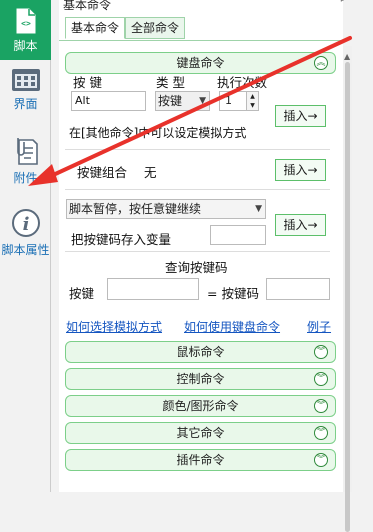 This screenshot has height=532, width=373. I want to click on query-key-input, so click(153, 289).